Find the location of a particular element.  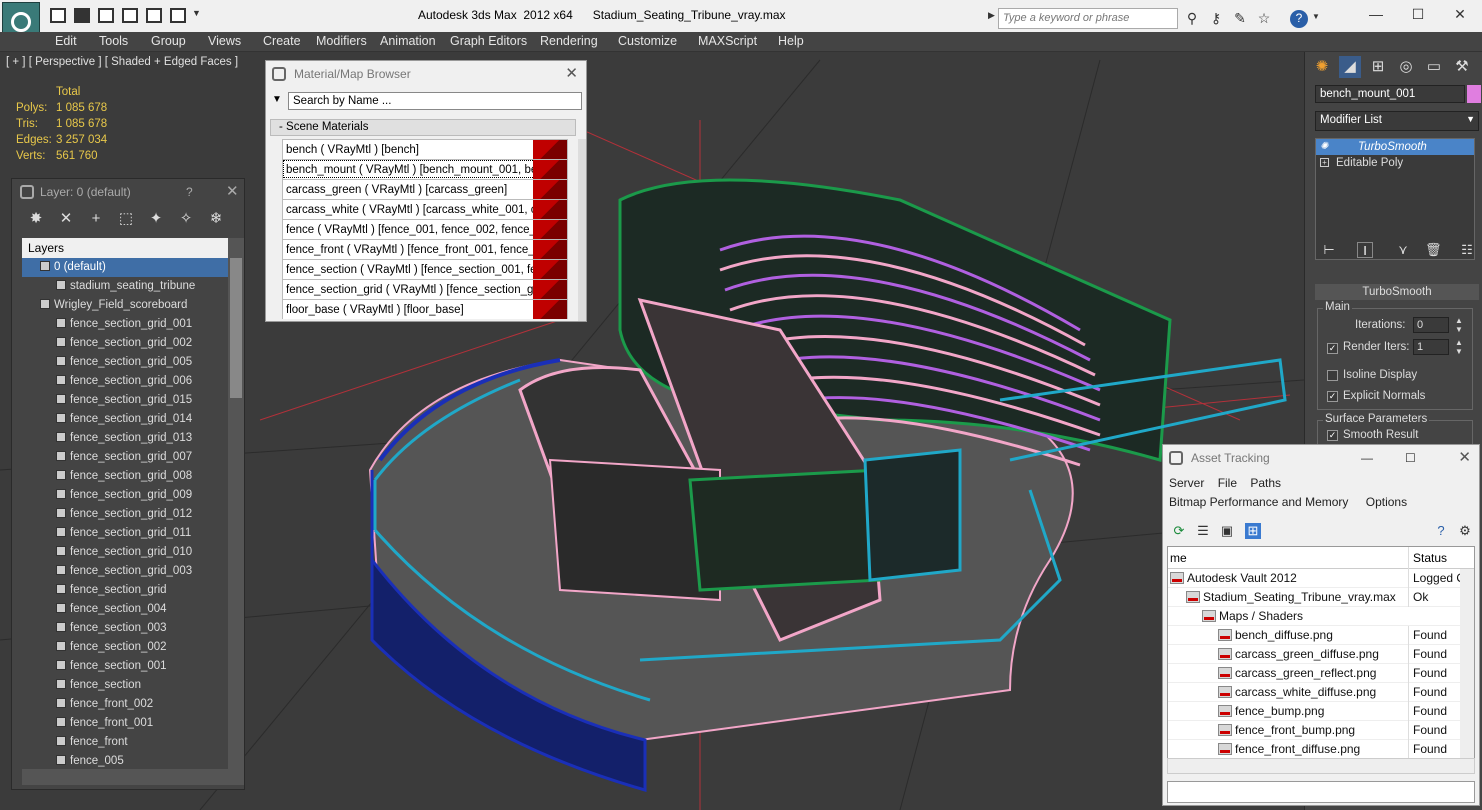

menu-help: Help is located at coordinates (791, 41).